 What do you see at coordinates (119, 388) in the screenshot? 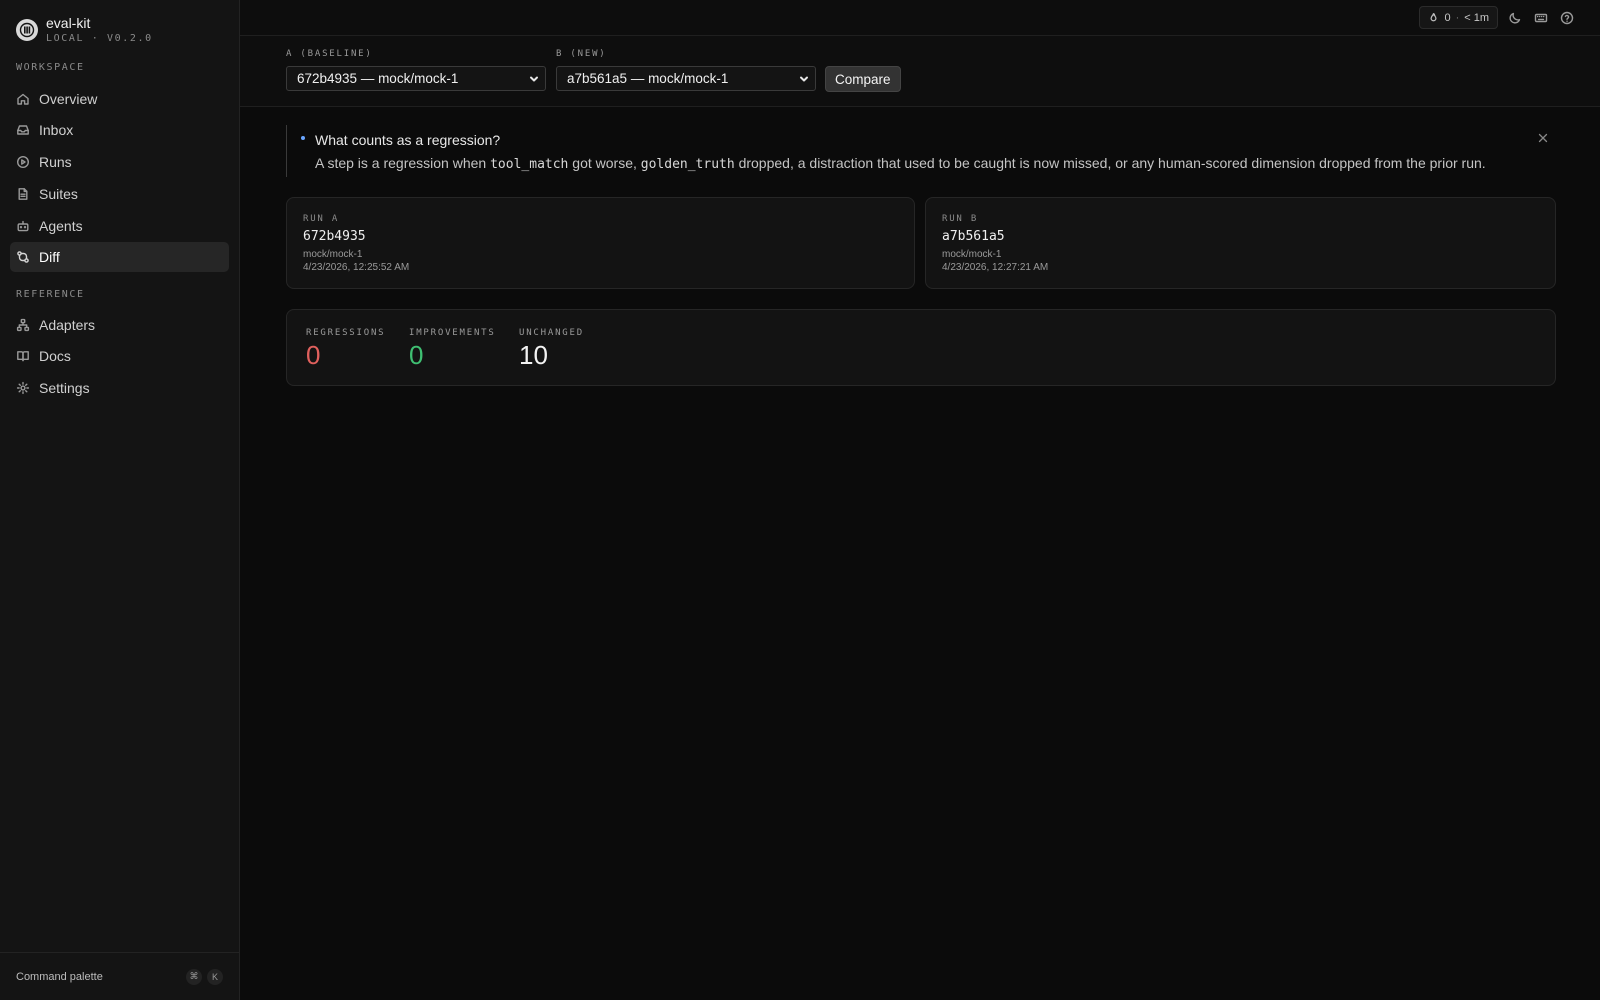
I see `sidebar-item-settings: Settings` at bounding box center [119, 388].